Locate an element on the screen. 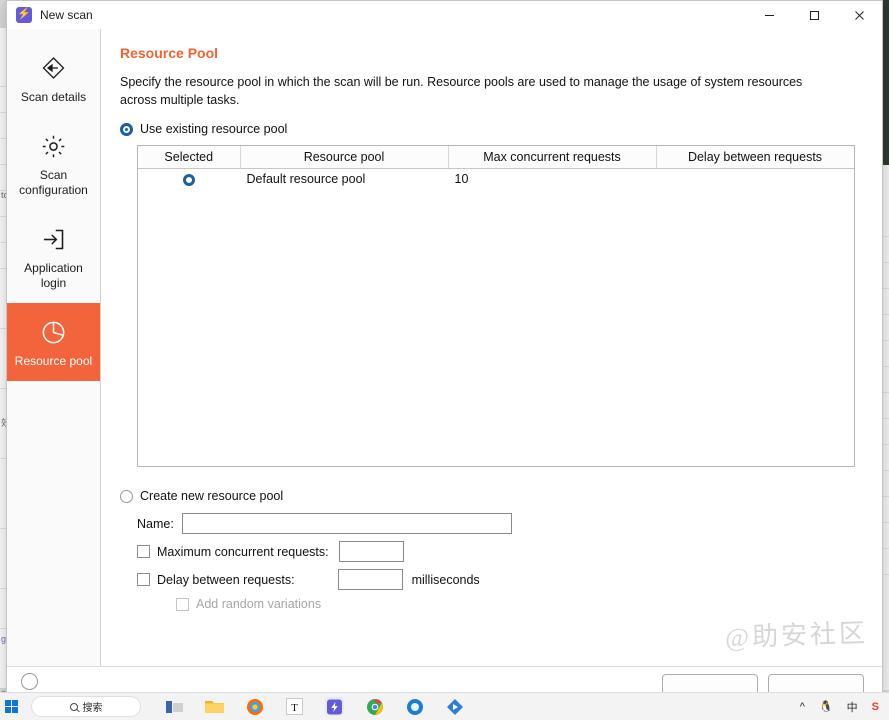 This screenshot has height=720, width=889. delay-label: Delay between requests: is located at coordinates (226, 579).